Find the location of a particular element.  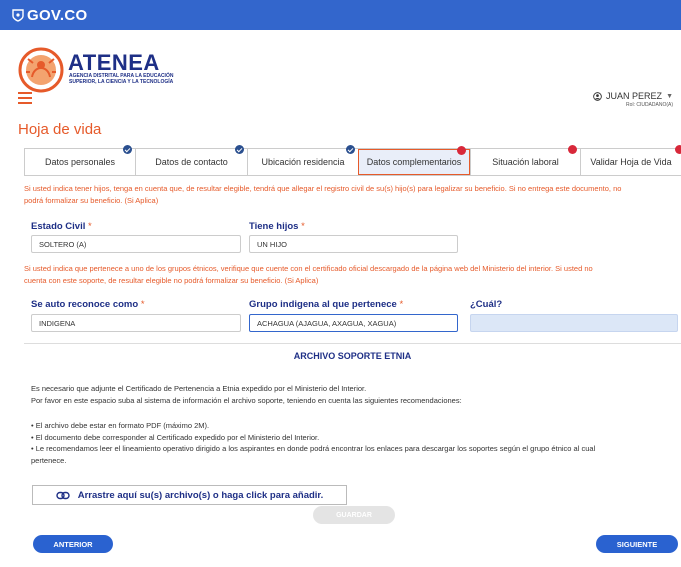

save-button: GUARDAR is located at coordinates (354, 515).